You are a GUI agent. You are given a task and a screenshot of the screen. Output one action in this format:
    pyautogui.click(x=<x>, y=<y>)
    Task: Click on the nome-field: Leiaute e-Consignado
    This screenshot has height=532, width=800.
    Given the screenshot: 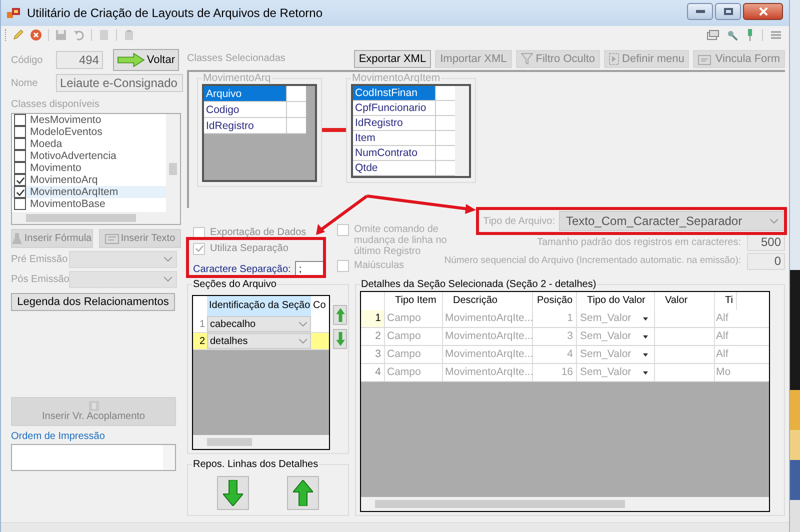 What is the action you would take?
    pyautogui.click(x=119, y=83)
    